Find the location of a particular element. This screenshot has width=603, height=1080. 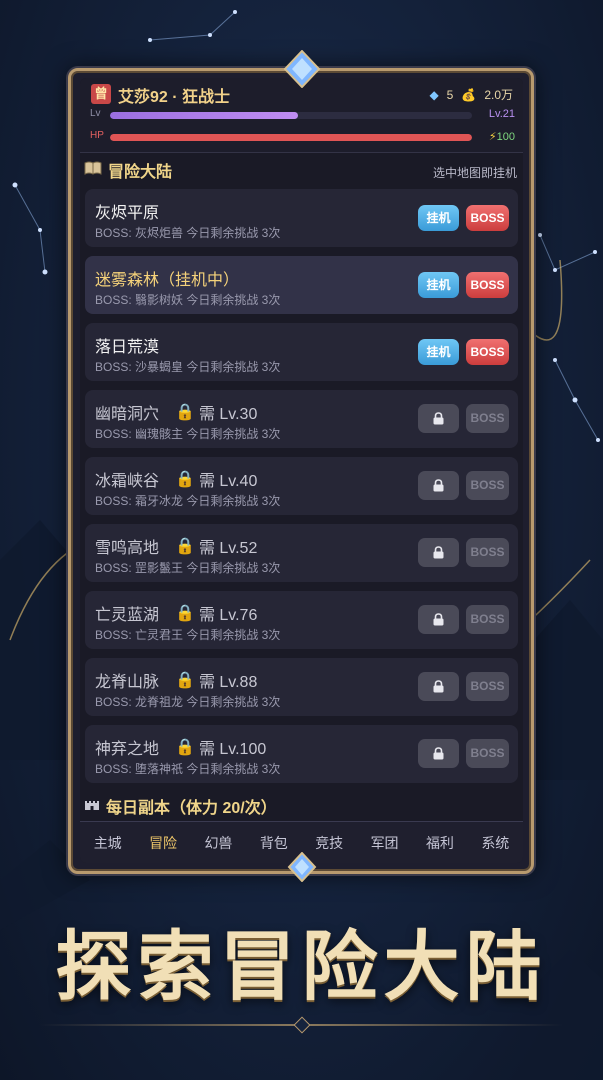

map-card: 幽暗洞穴 🔒 需 Lv.30 BOSS: 幽瑰骸主 今日剩余挑战 3次 BOSS is located at coordinates (301, 419).